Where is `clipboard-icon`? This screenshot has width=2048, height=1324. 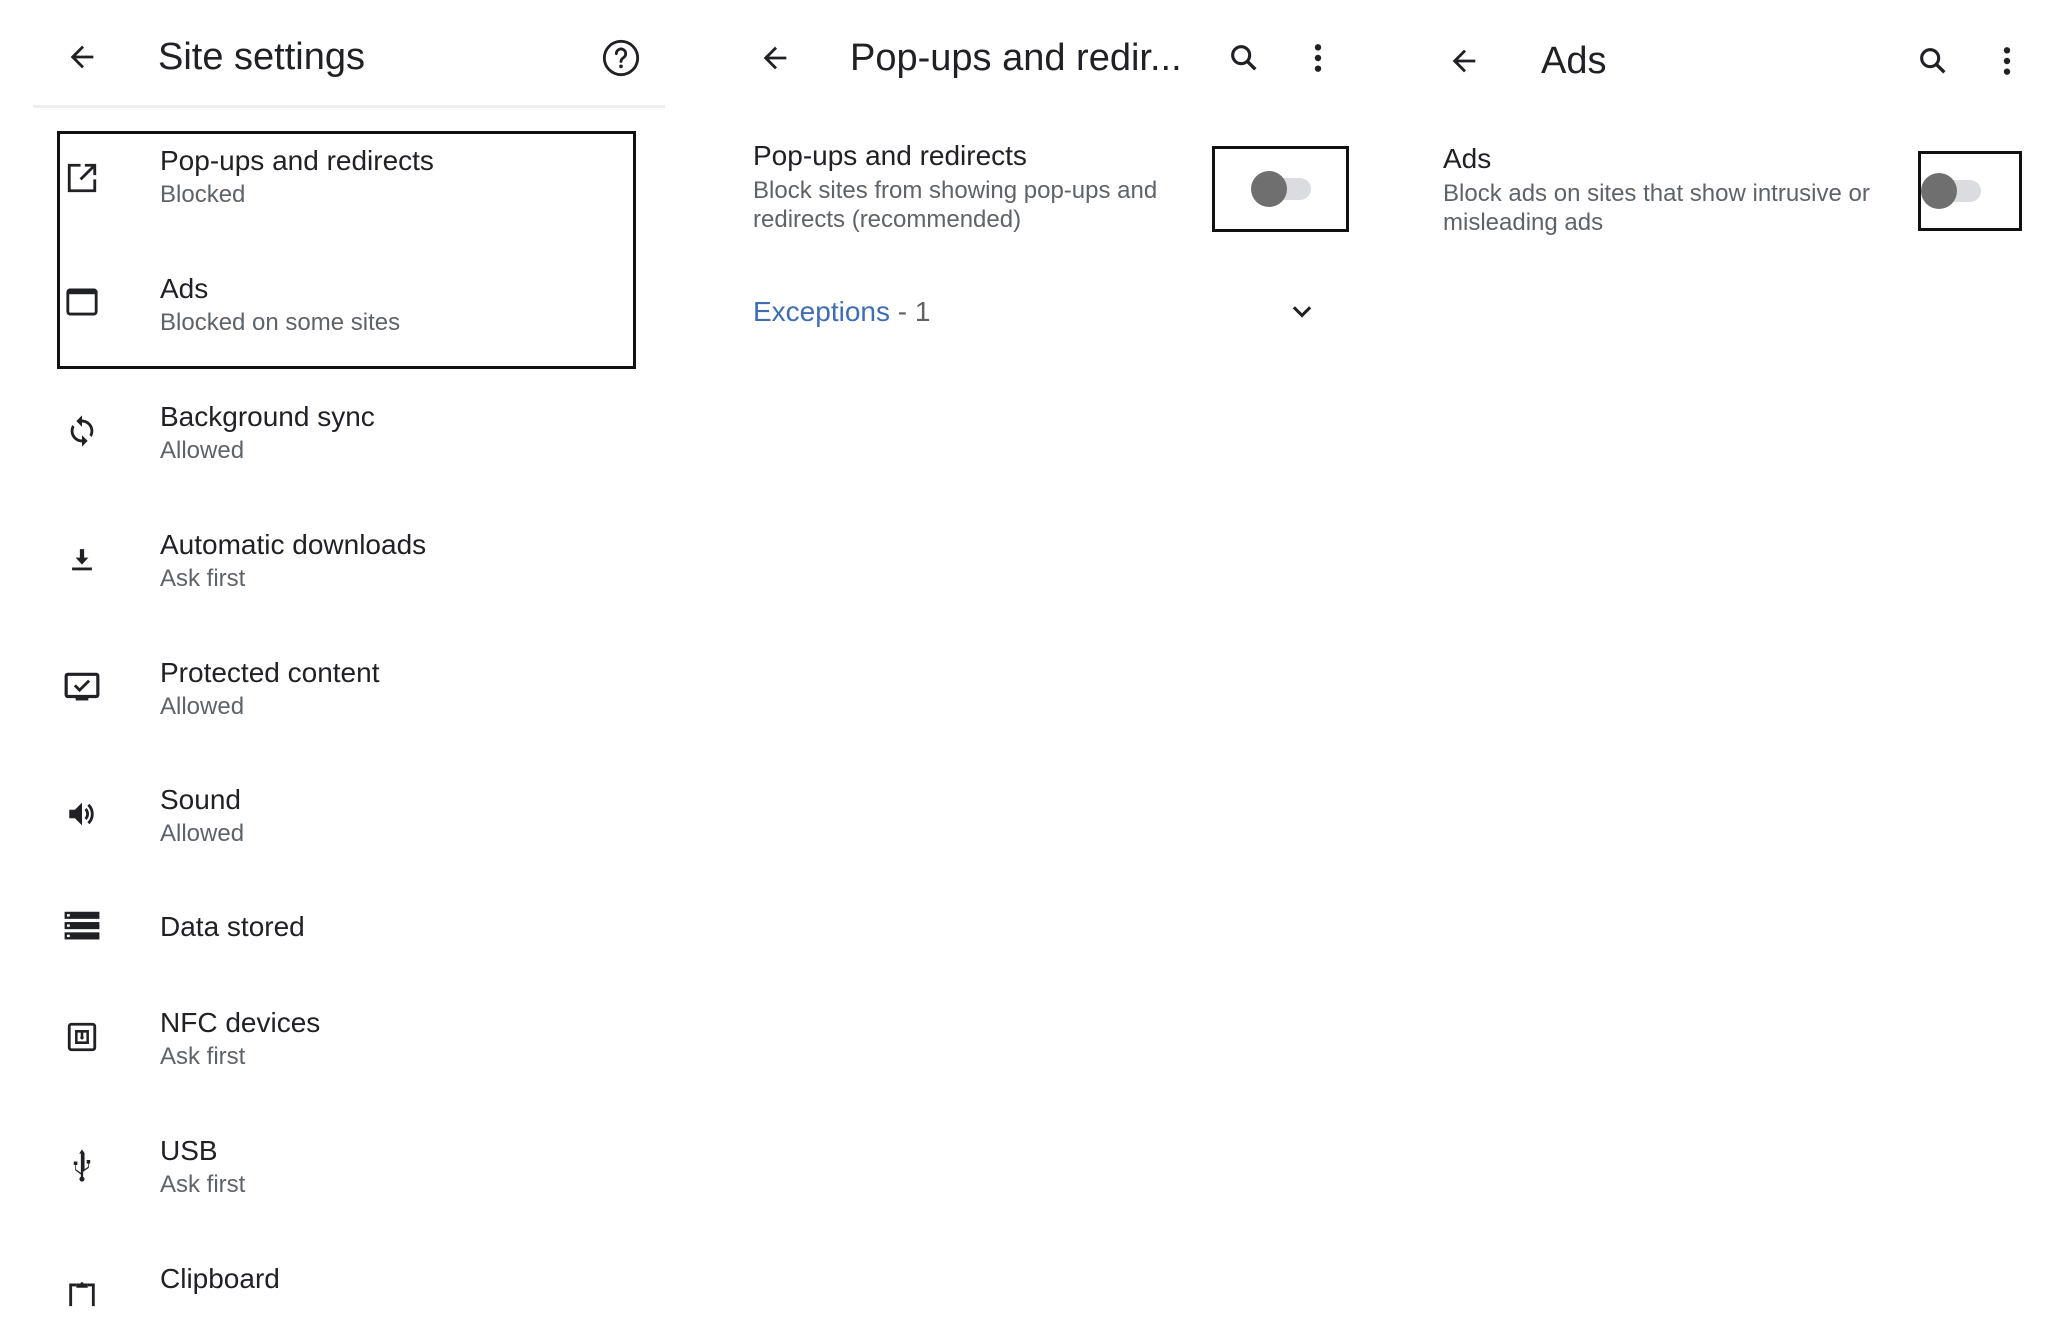
clipboard-icon is located at coordinates (82, 1292).